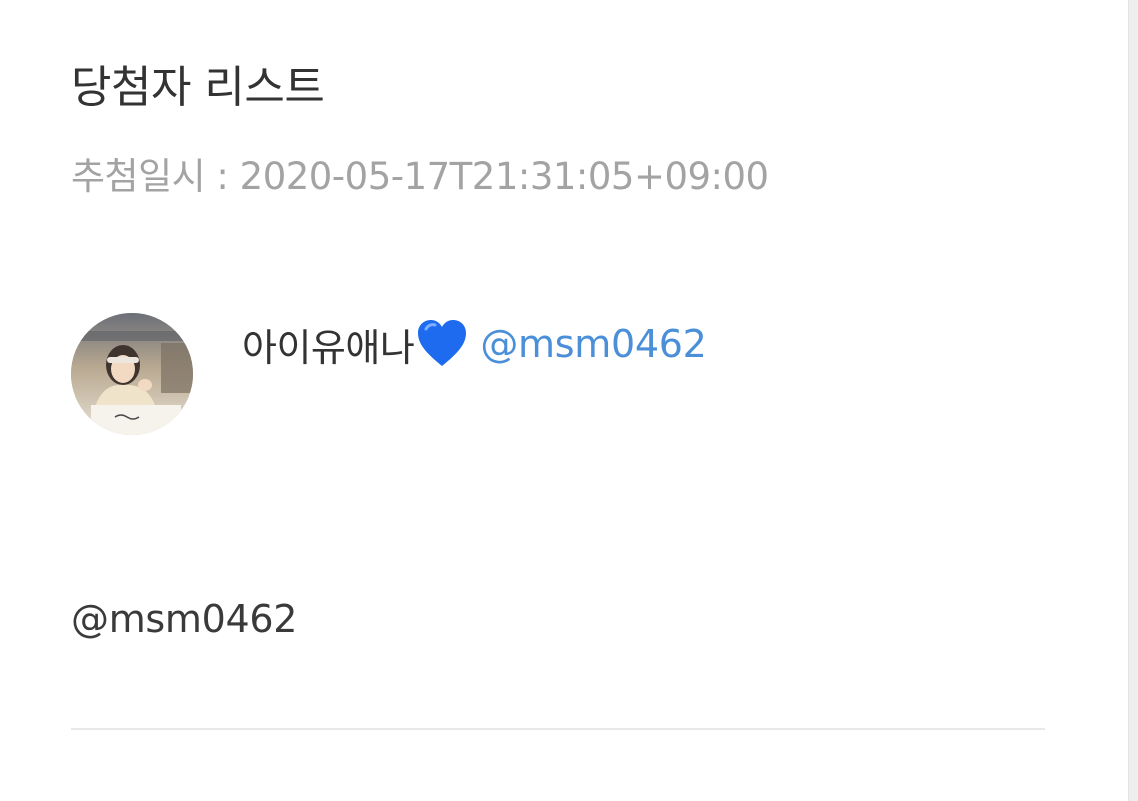 This screenshot has height=801, width=1138. I want to click on divider, so click(558, 729).